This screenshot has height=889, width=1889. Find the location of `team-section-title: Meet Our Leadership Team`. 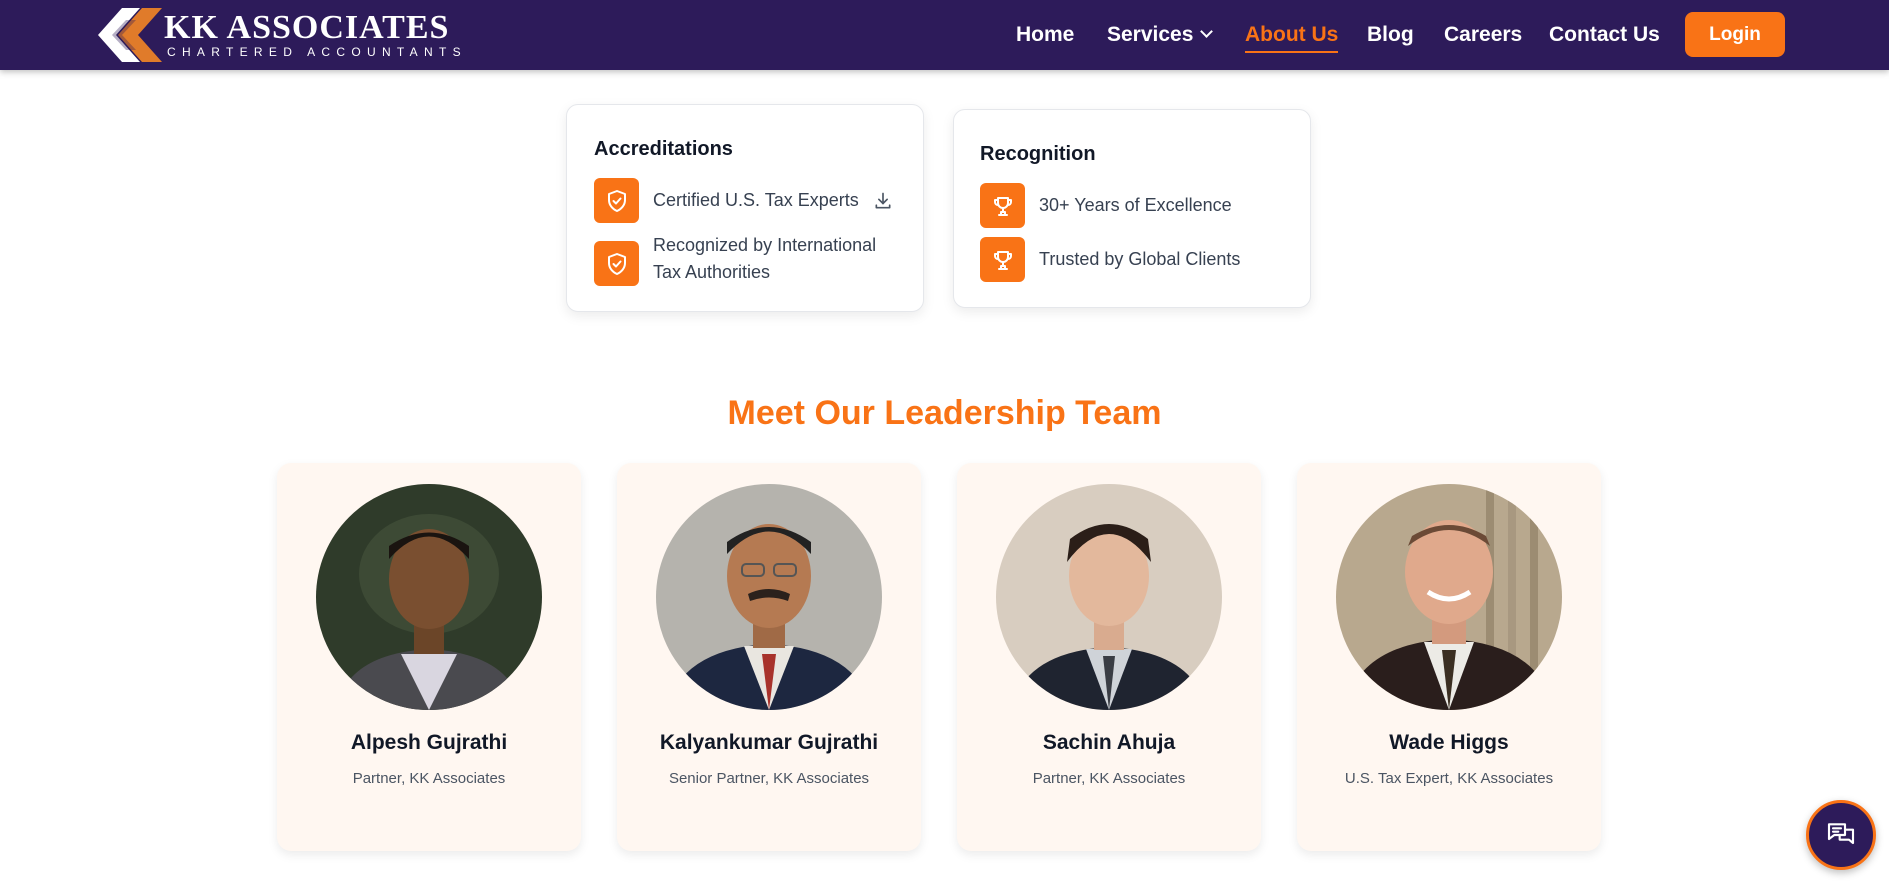

team-section-title: Meet Our Leadership Team is located at coordinates (944, 413).